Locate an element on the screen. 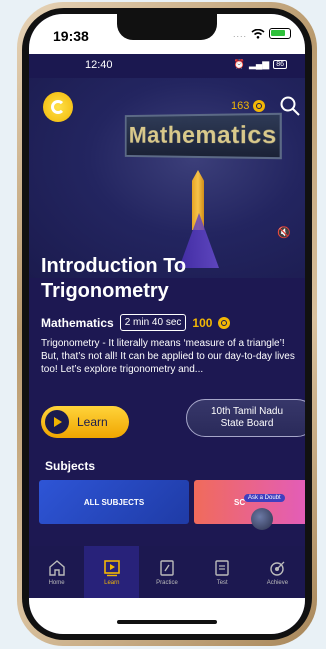 Image resolution: width=326 pixels, height=649 pixels. nav-label: Achieve is located at coordinates (277, 582).